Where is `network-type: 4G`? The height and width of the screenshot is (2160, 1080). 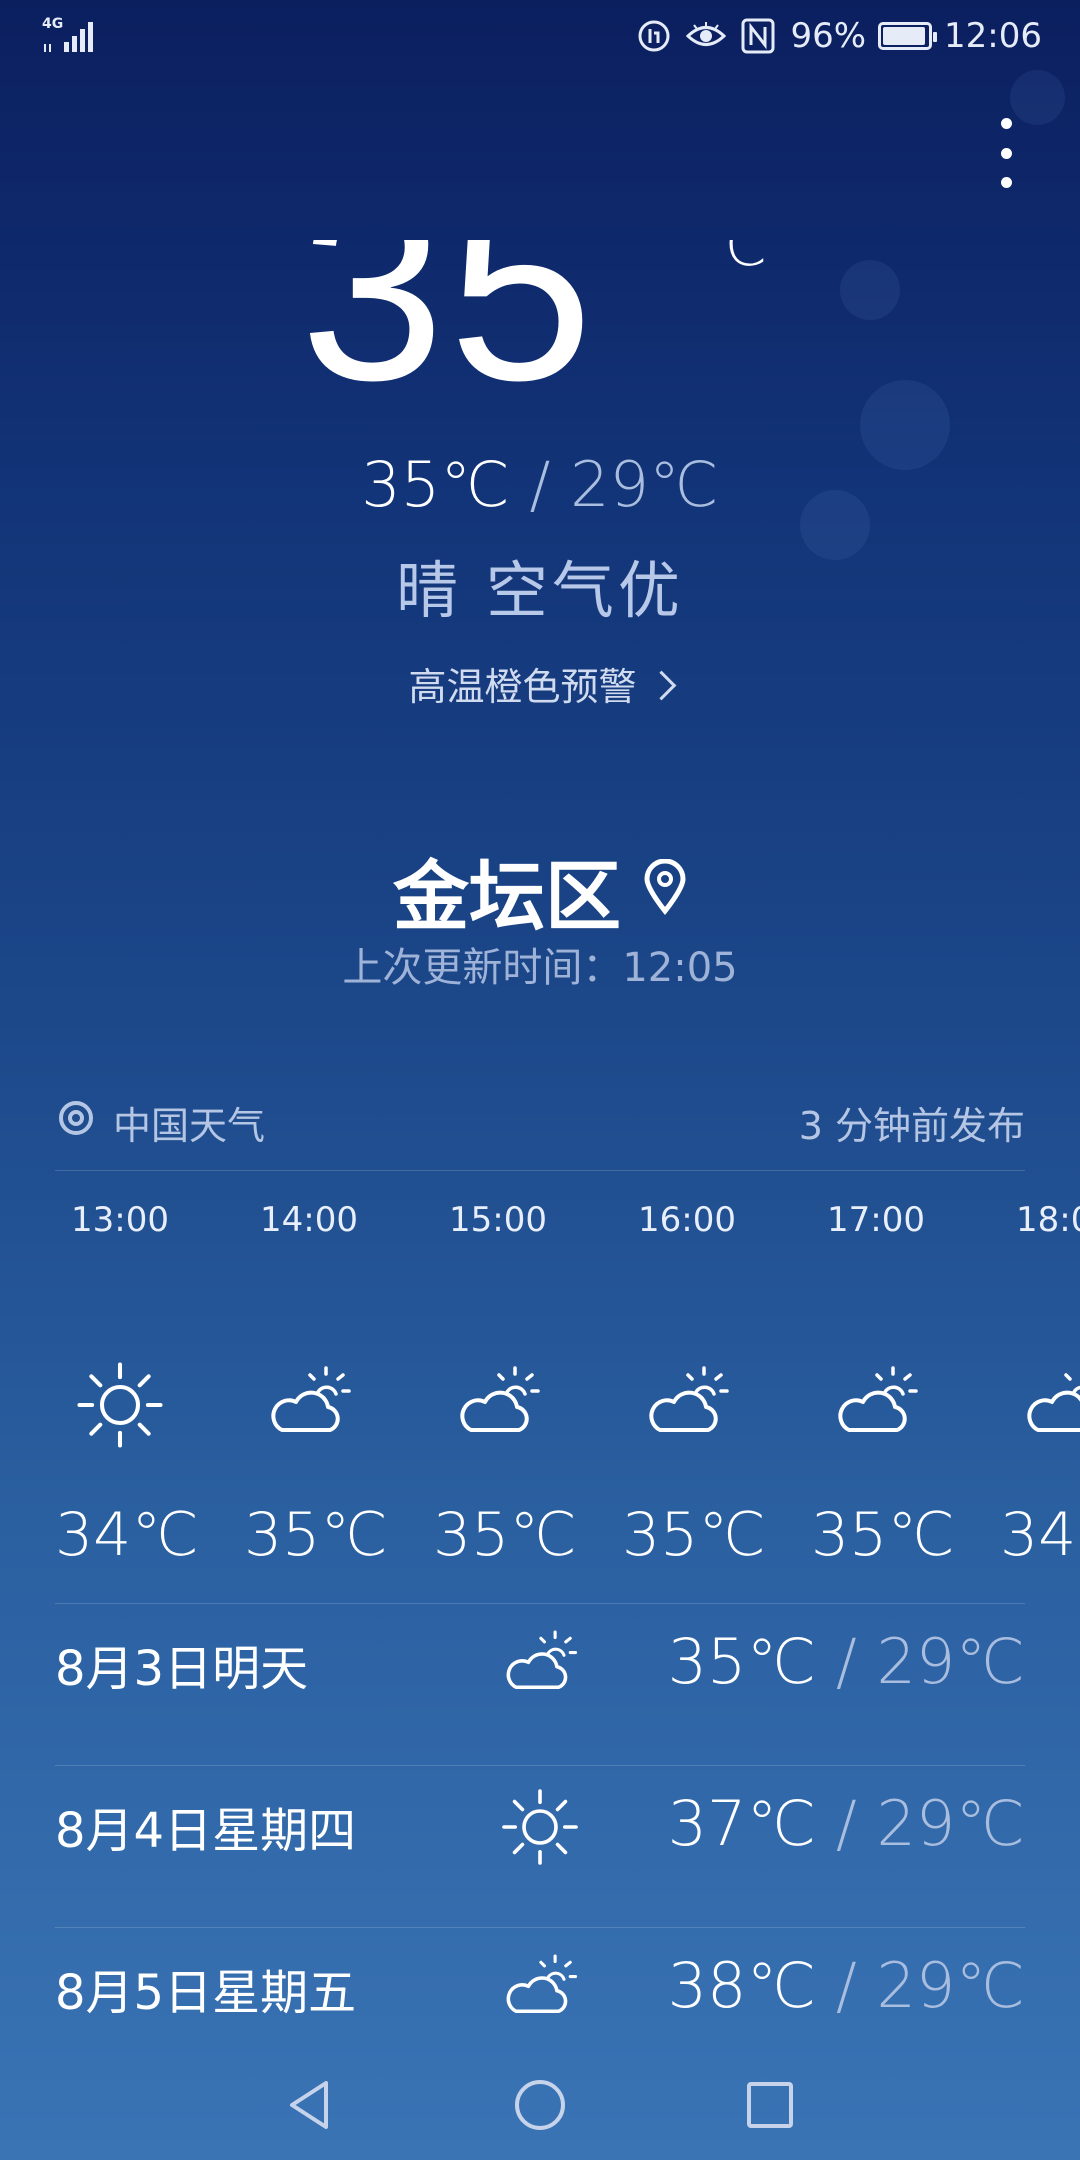
network-type: 4G is located at coordinates (53, 24).